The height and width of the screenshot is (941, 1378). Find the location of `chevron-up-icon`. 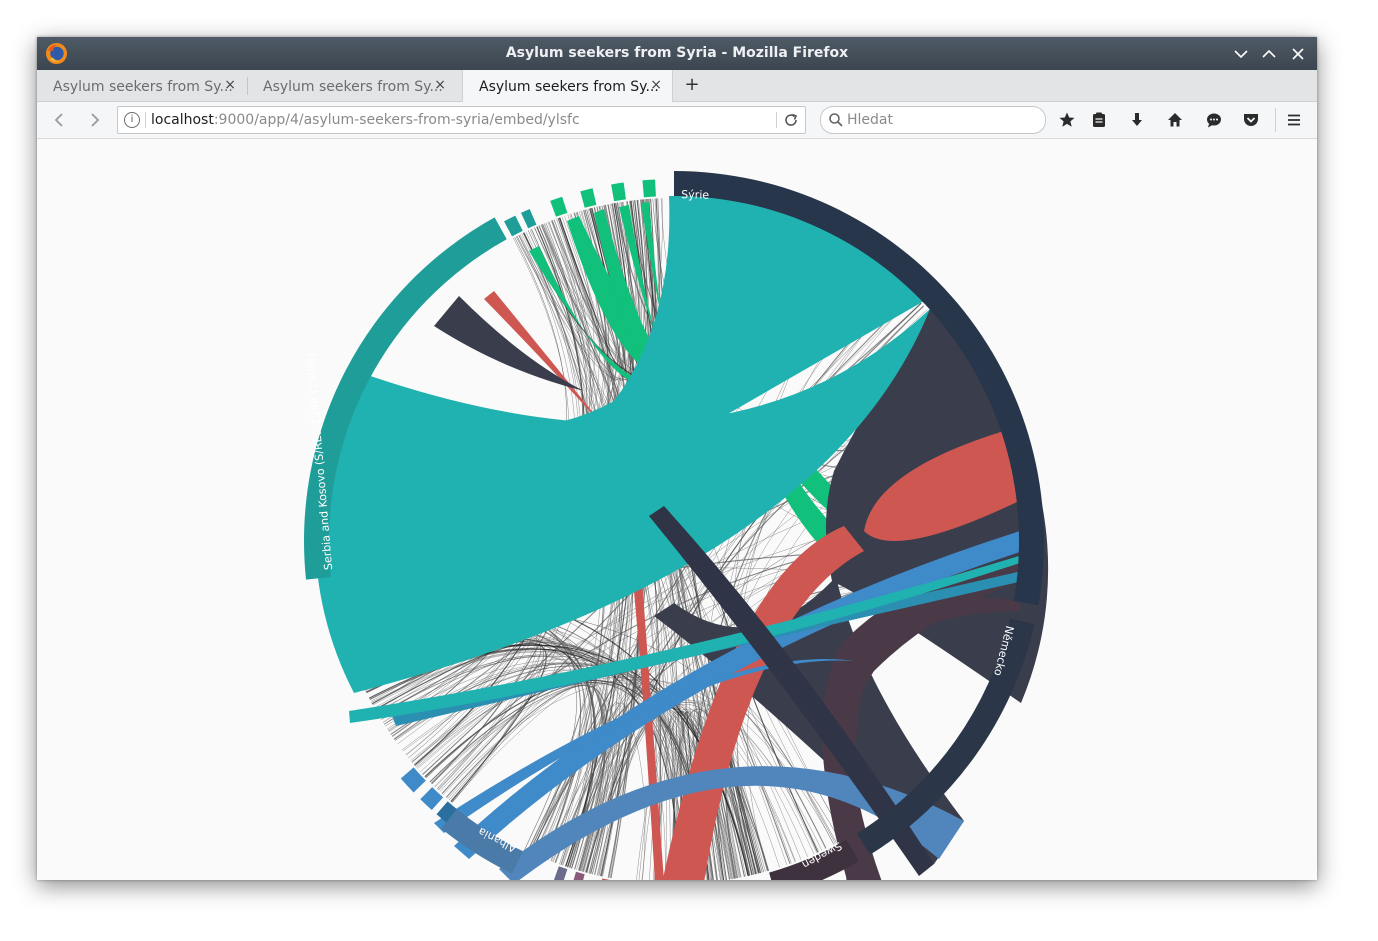

chevron-up-icon is located at coordinates (1269, 53).